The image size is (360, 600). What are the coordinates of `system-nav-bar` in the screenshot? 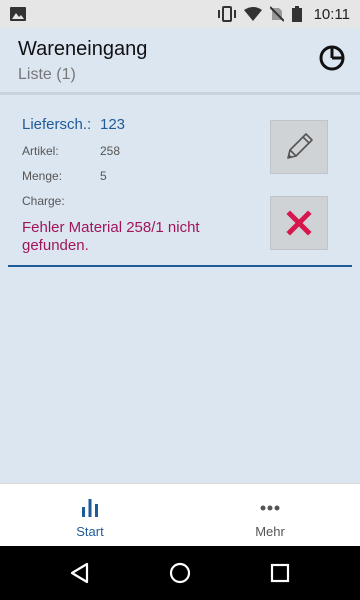 It's located at (180, 573).